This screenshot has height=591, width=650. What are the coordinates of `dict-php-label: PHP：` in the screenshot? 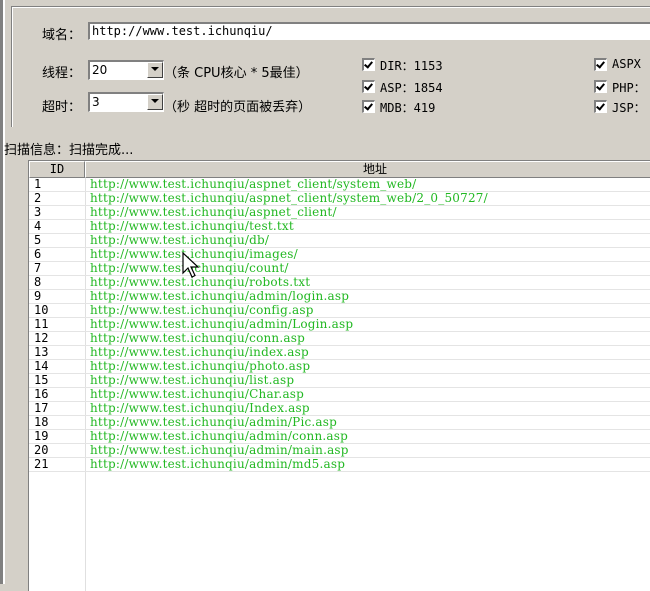 It's located at (629, 88).